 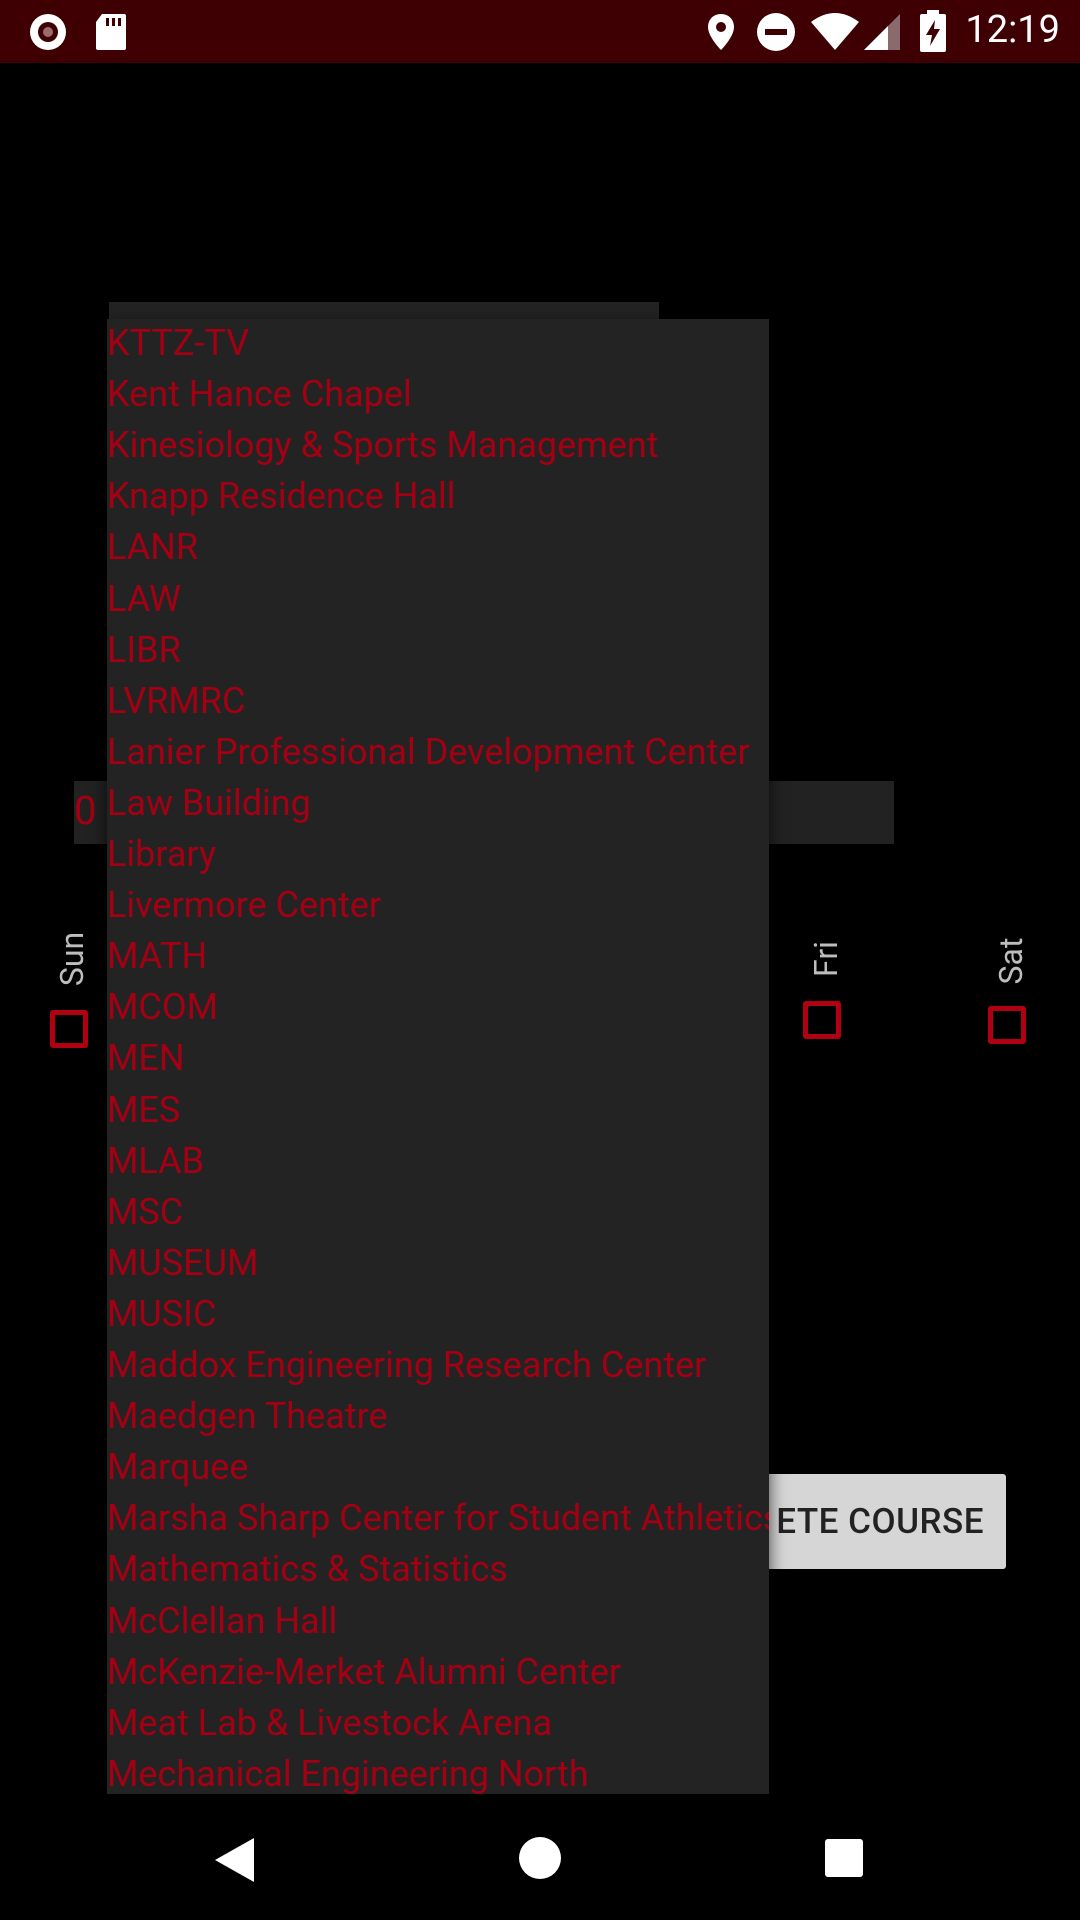 What do you see at coordinates (329, 1723) in the screenshot?
I see `dropdown-item: Meat Lab & Livestock Arena` at bounding box center [329, 1723].